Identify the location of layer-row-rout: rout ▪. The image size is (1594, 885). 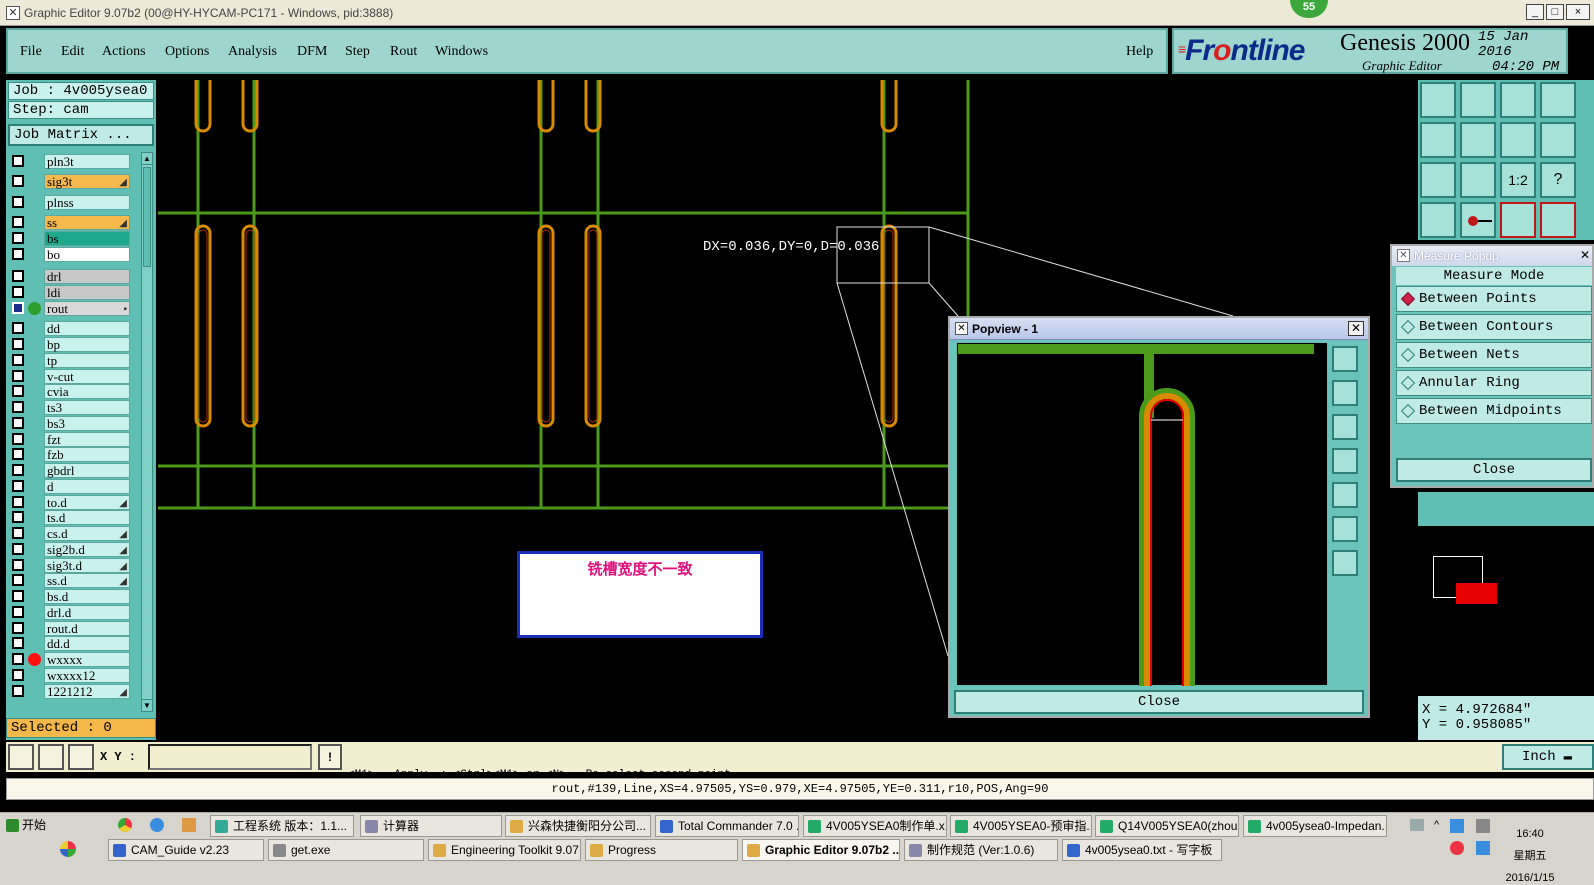
(70, 308).